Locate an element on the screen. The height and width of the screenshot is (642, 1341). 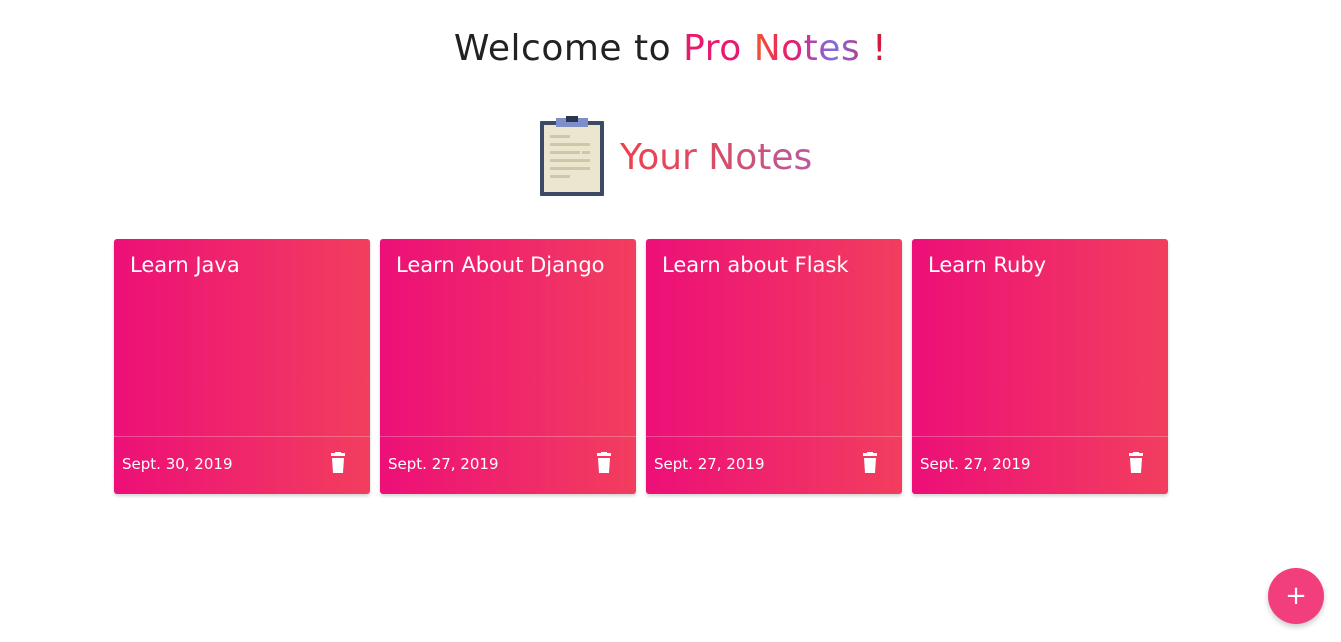
add-note-button: + is located at coordinates (1296, 596).